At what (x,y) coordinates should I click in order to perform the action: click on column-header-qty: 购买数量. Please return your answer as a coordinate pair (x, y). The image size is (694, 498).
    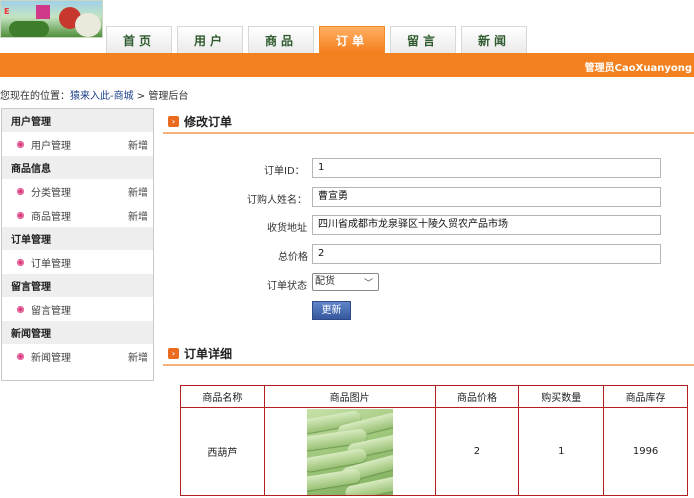
    Looking at the image, I should click on (561, 396).